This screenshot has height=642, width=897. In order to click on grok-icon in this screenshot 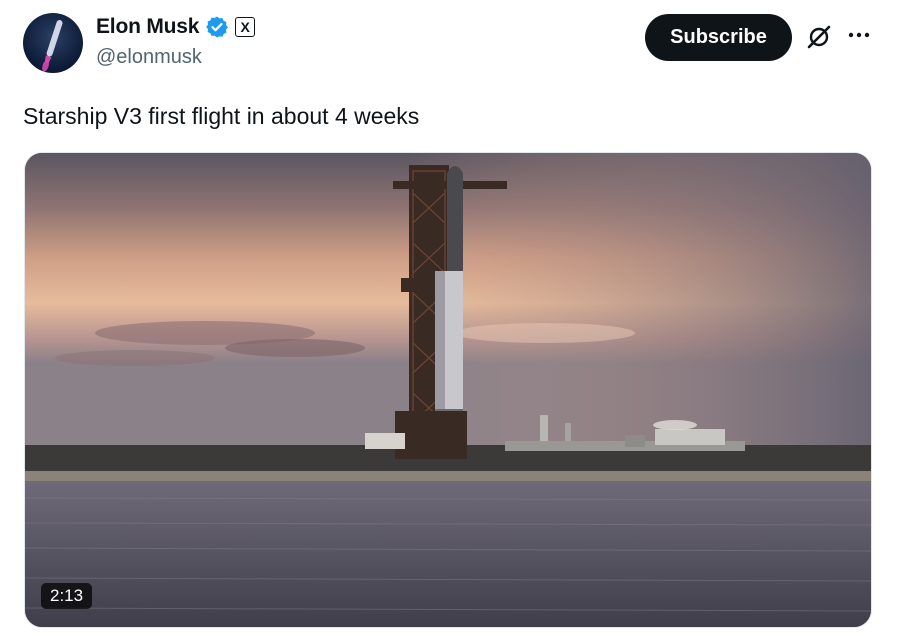, I will do `click(819, 37)`.